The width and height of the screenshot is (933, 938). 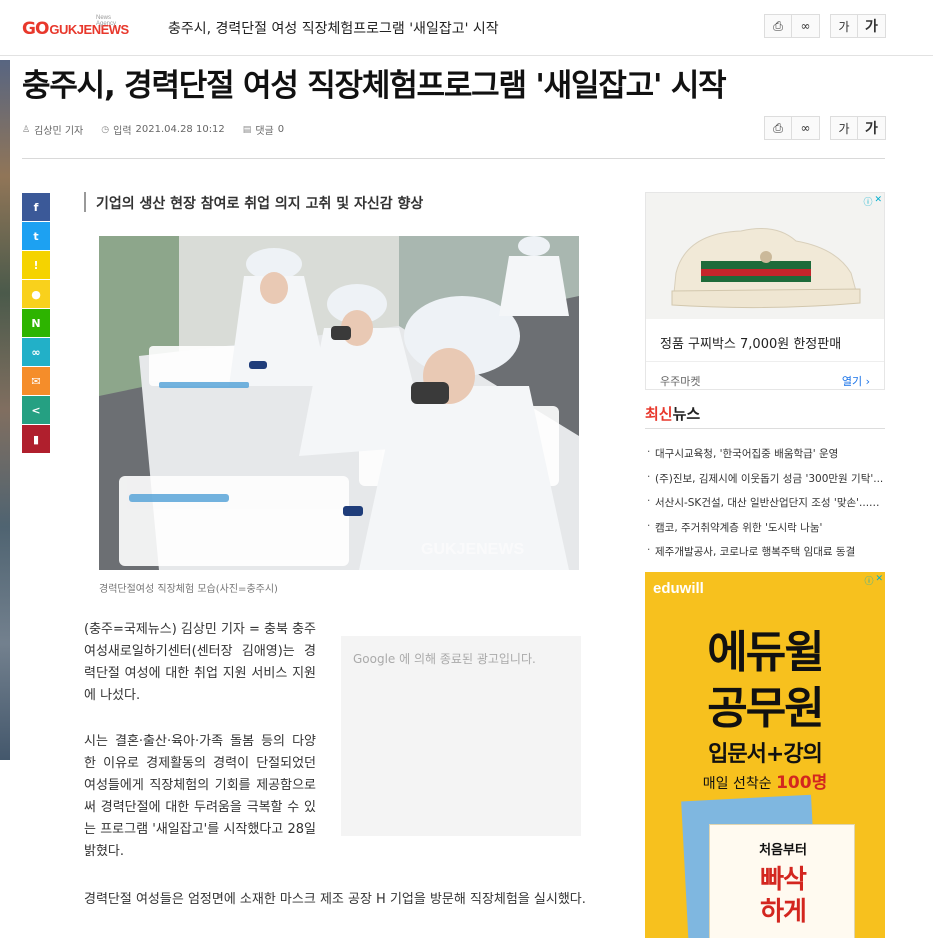 I want to click on subtitle-bar, so click(x=85, y=202).